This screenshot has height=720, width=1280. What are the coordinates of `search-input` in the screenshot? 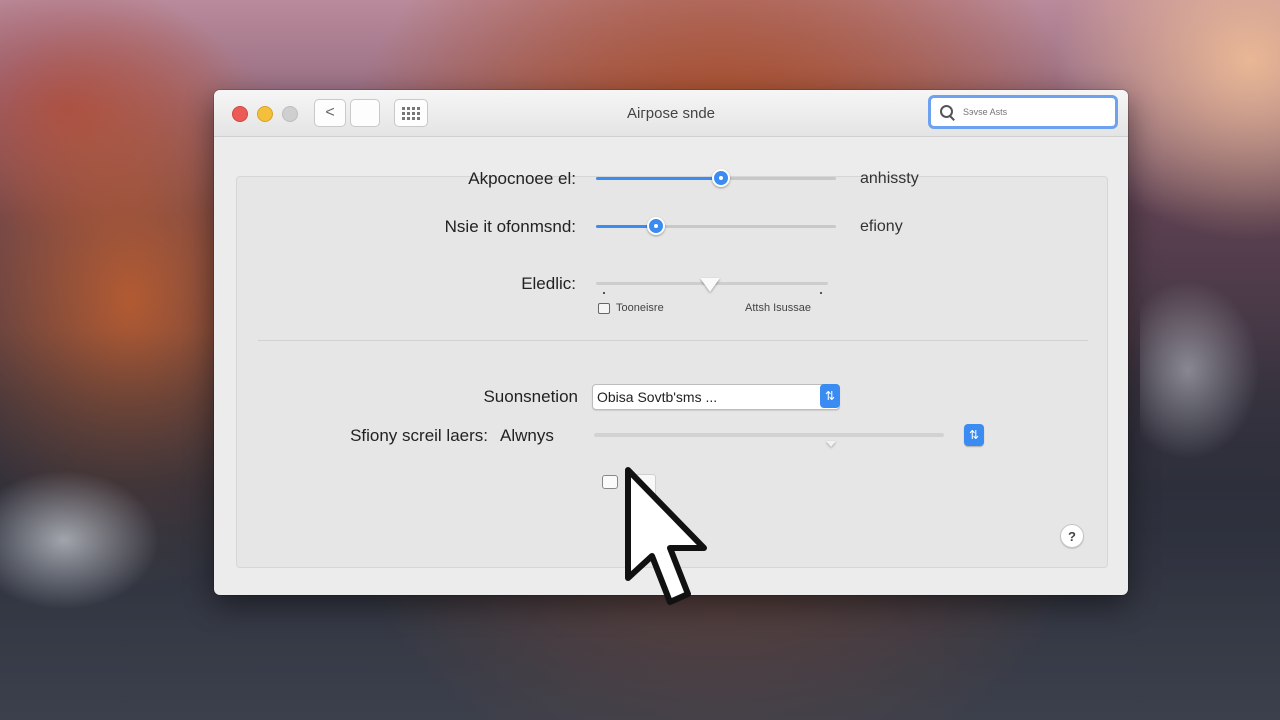 It's located at (1033, 112).